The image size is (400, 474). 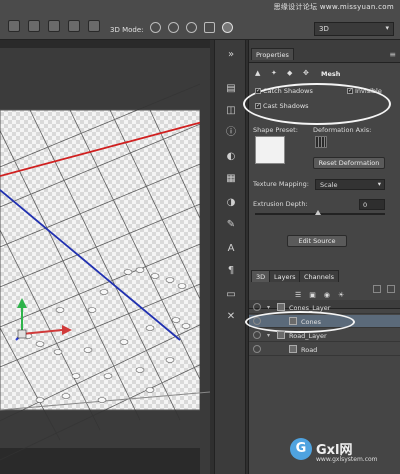 I want to click on watermark-logo-icon: G, so click(x=301, y=449).